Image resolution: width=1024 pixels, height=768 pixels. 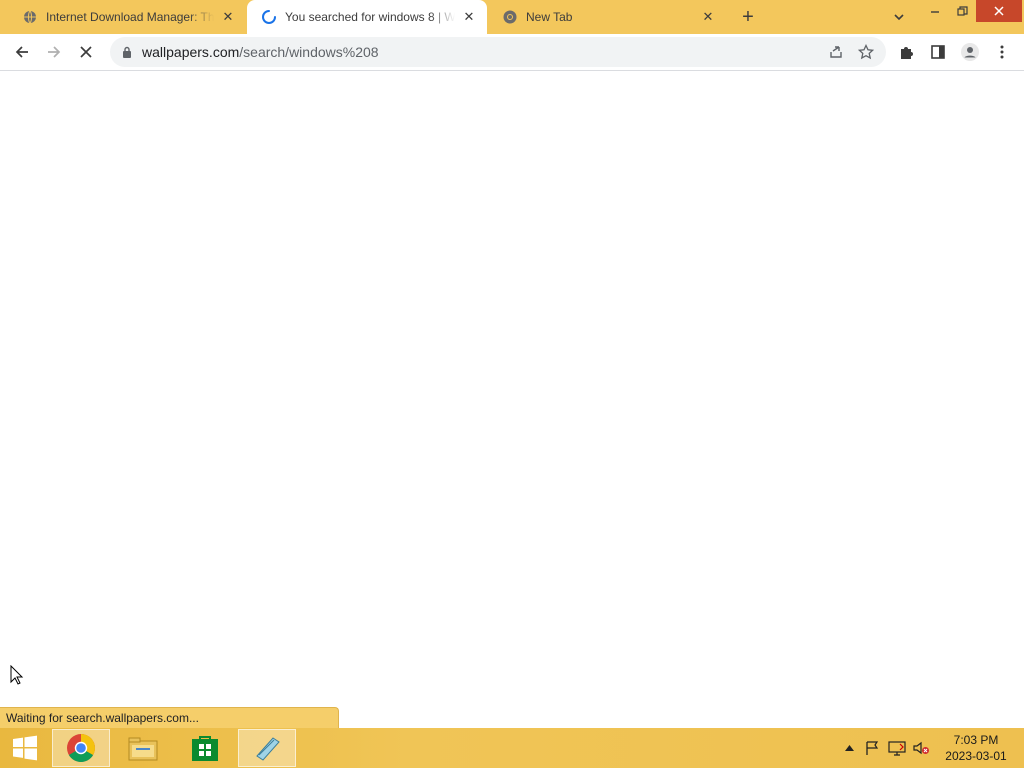 I want to click on tab-title: You searched for windows 8 | Wa, so click(x=370, y=17).